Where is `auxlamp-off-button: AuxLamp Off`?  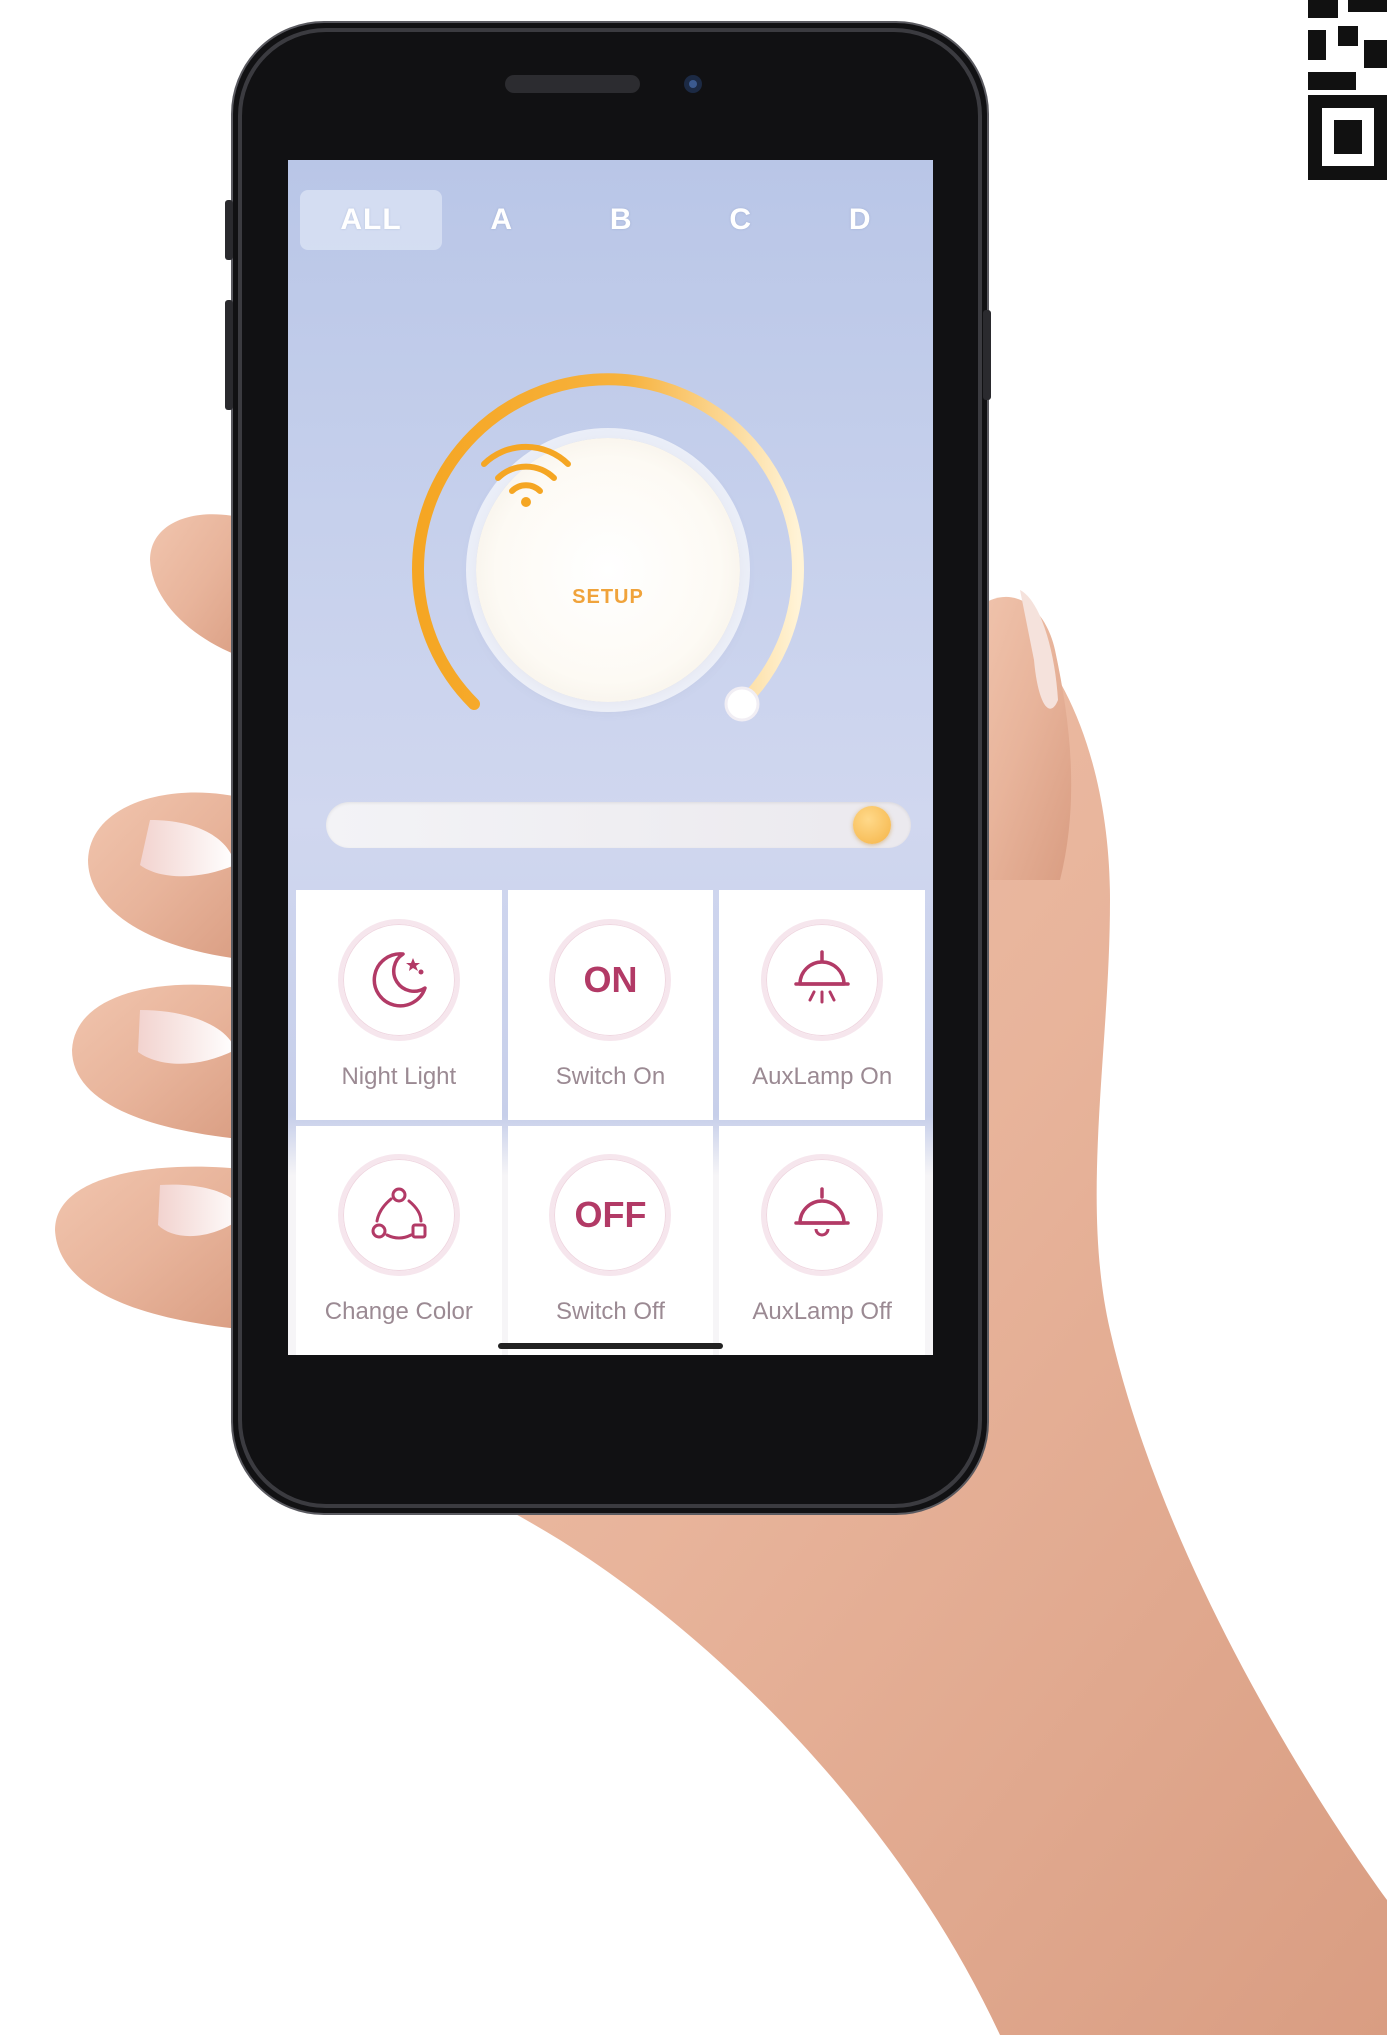
auxlamp-off-button: AuxLamp Off is located at coordinates (822, 1240).